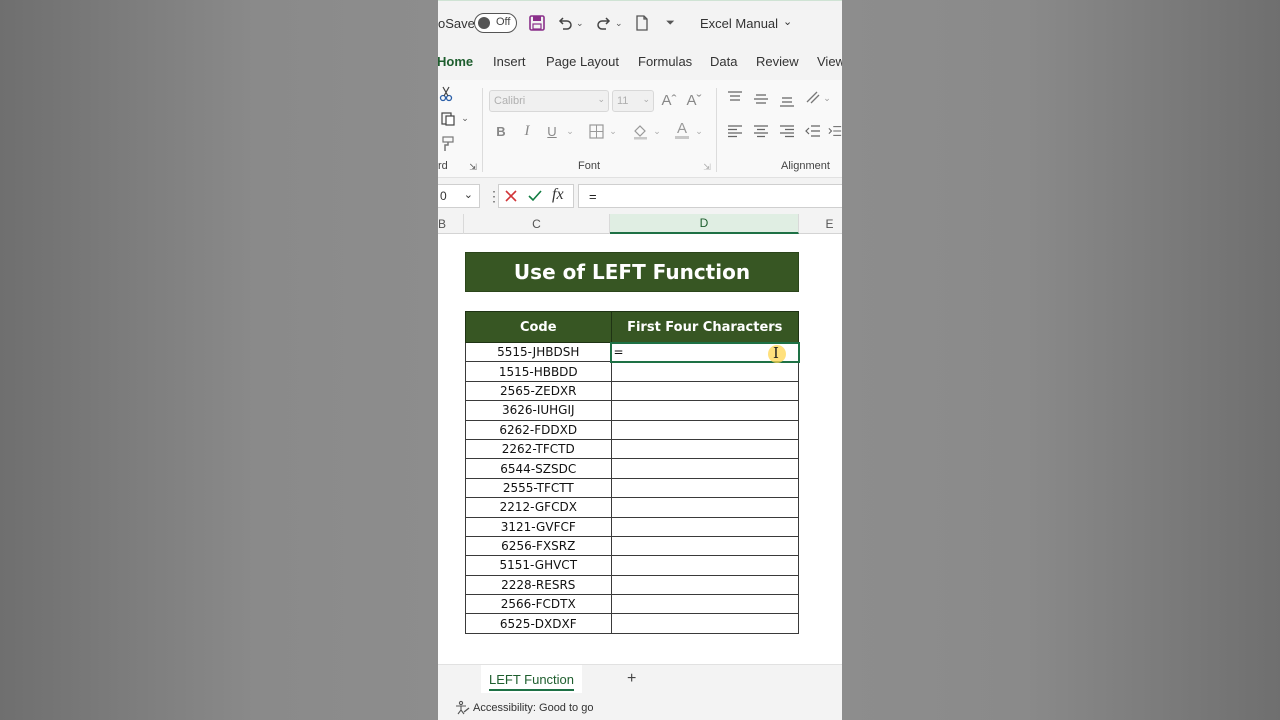 The height and width of the screenshot is (720, 1280). What do you see at coordinates (787, 131) in the screenshot?
I see `align-right-button` at bounding box center [787, 131].